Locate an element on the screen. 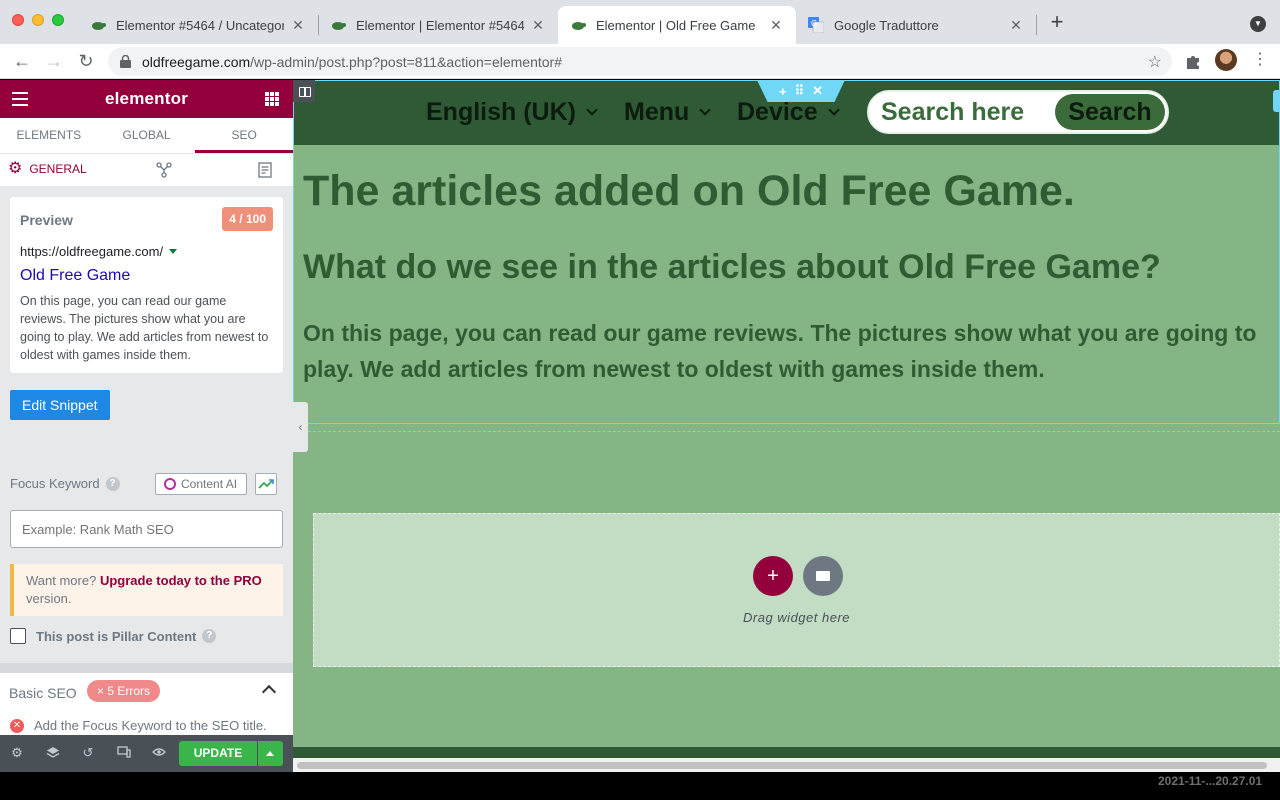  content-ai-icon is located at coordinates (170, 484).